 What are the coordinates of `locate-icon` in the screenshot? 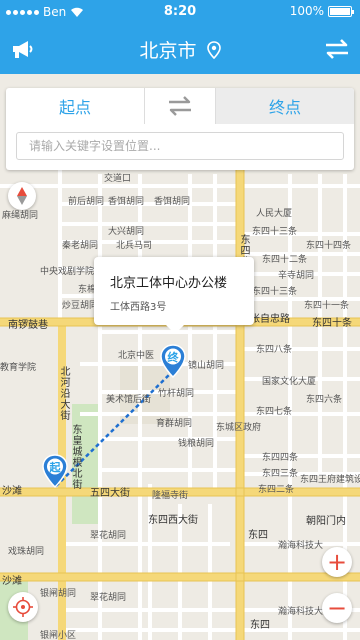 It's located at (23, 607).